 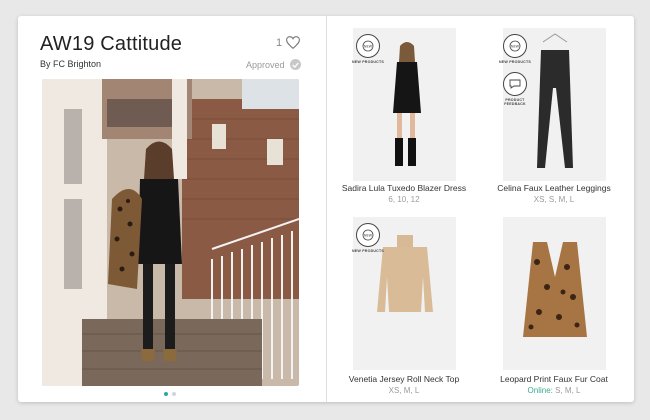 I want to click on lookbook-title: AW19 Cattitude, so click(x=111, y=44).